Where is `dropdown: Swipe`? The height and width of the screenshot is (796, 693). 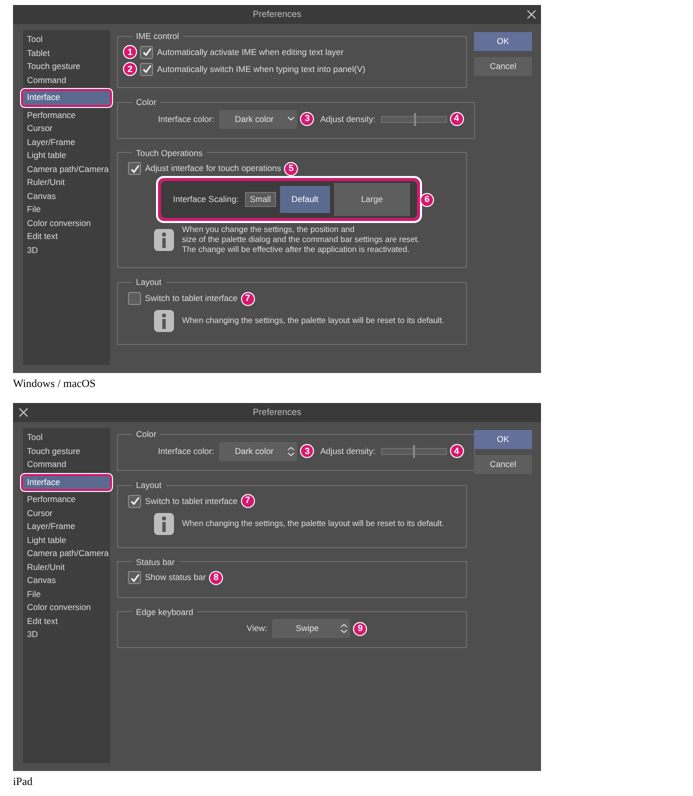 dropdown: Swipe is located at coordinates (311, 628).